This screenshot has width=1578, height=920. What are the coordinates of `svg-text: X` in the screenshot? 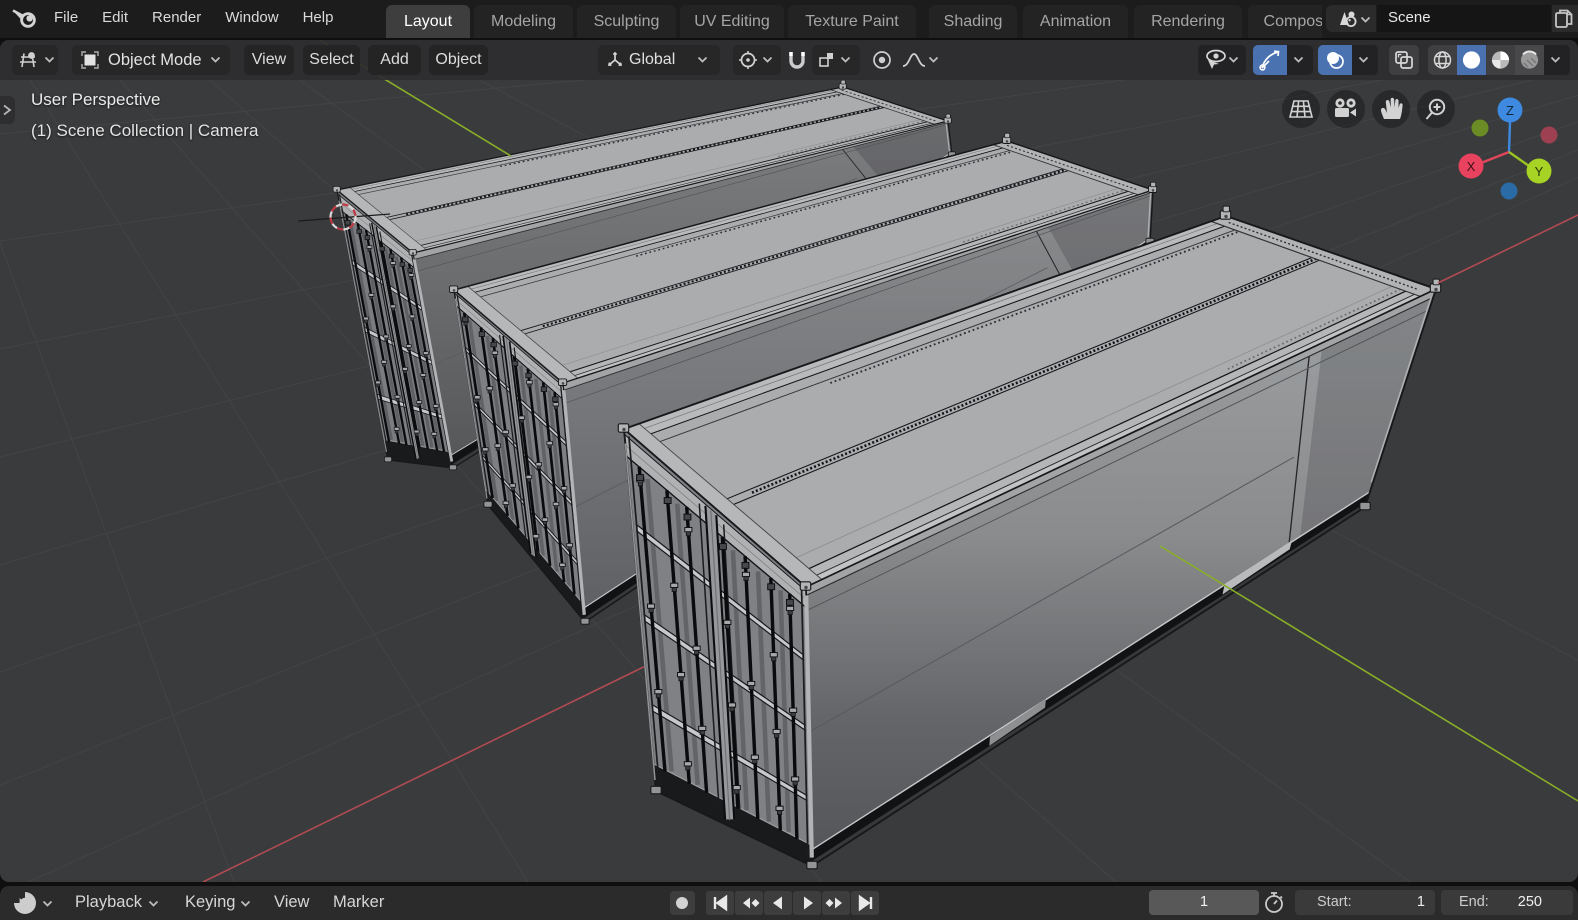 It's located at (1471, 166).